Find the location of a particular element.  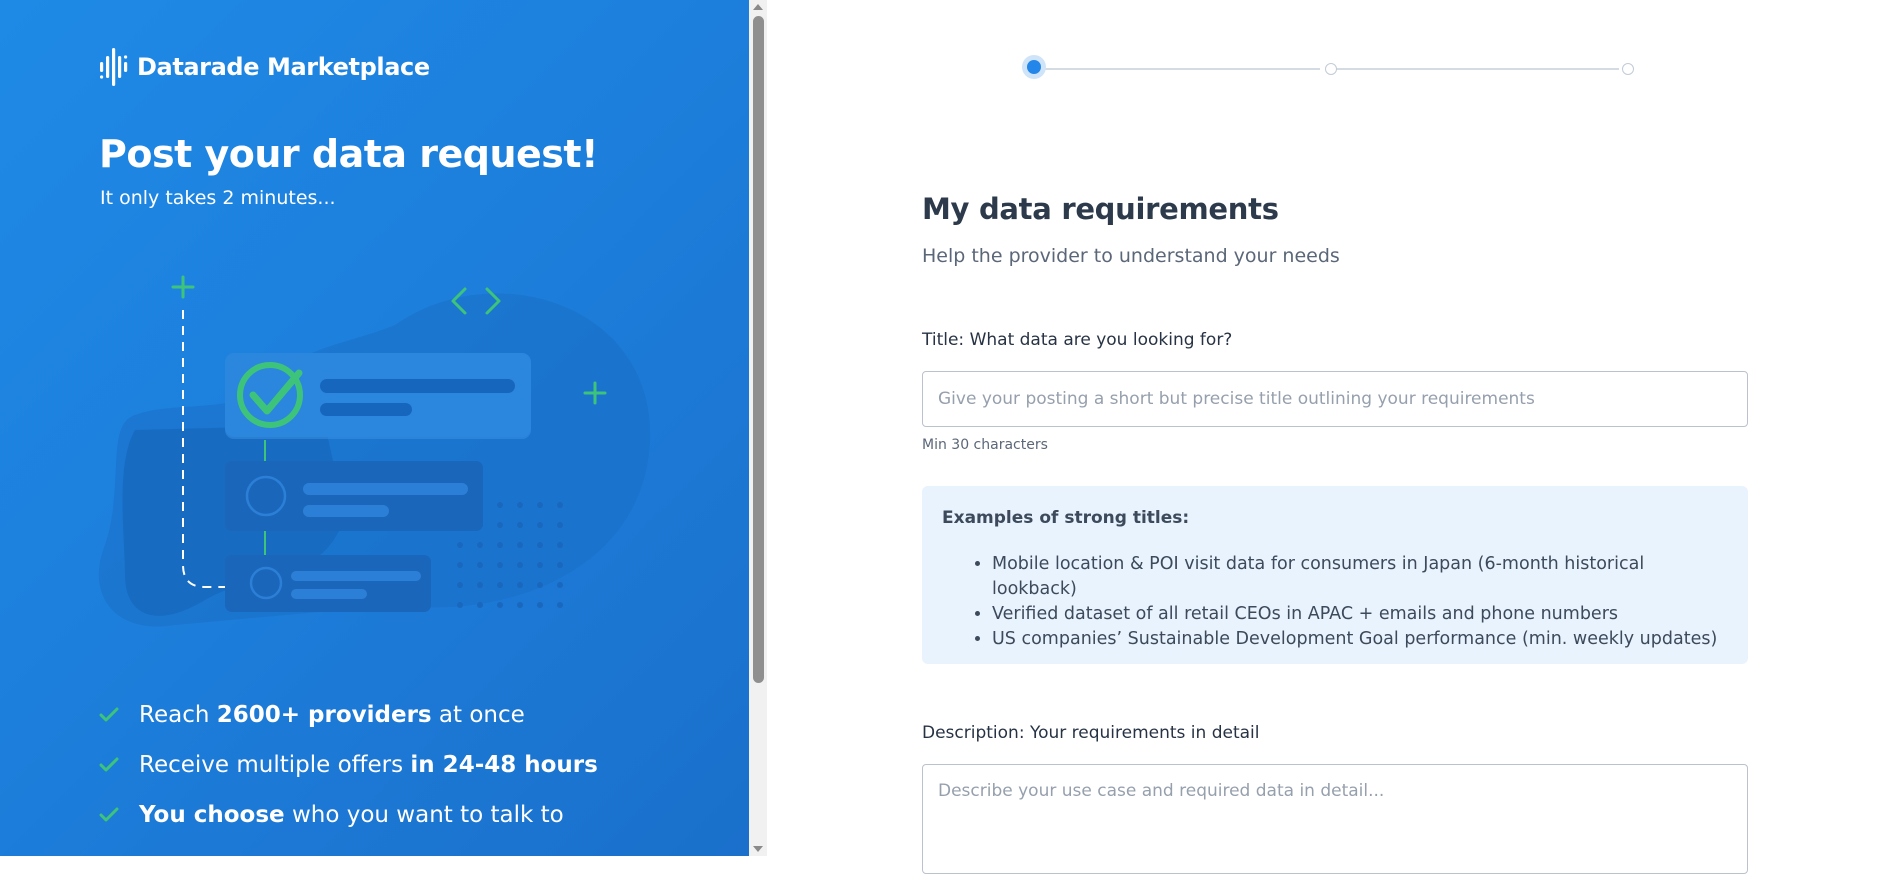

title-min-length-hint: Min 30 characters is located at coordinates (985, 445).